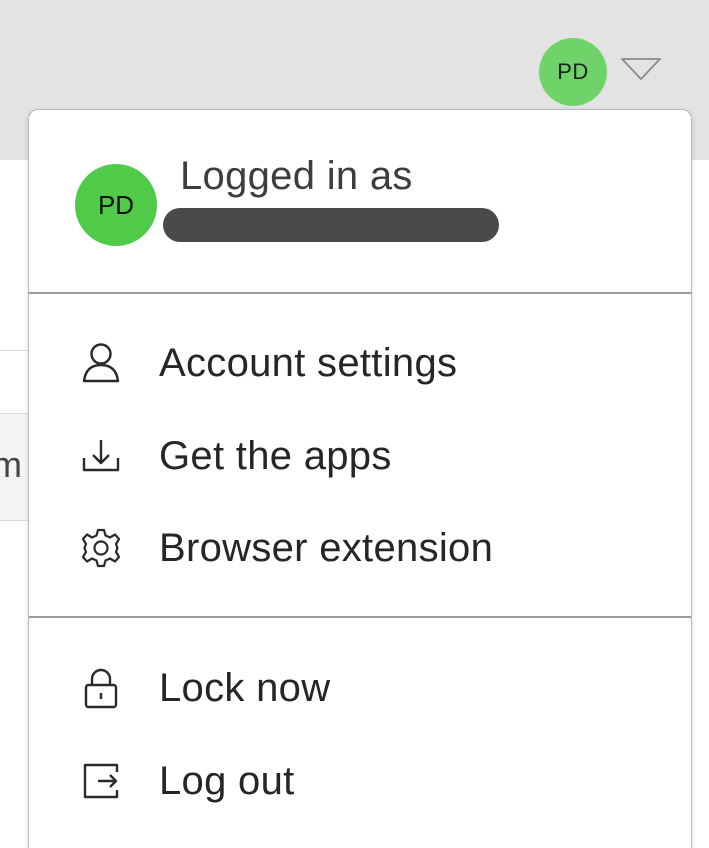 This screenshot has height=848, width=709. Describe the element at coordinates (101, 688) in the screenshot. I see `lock-icon` at that location.